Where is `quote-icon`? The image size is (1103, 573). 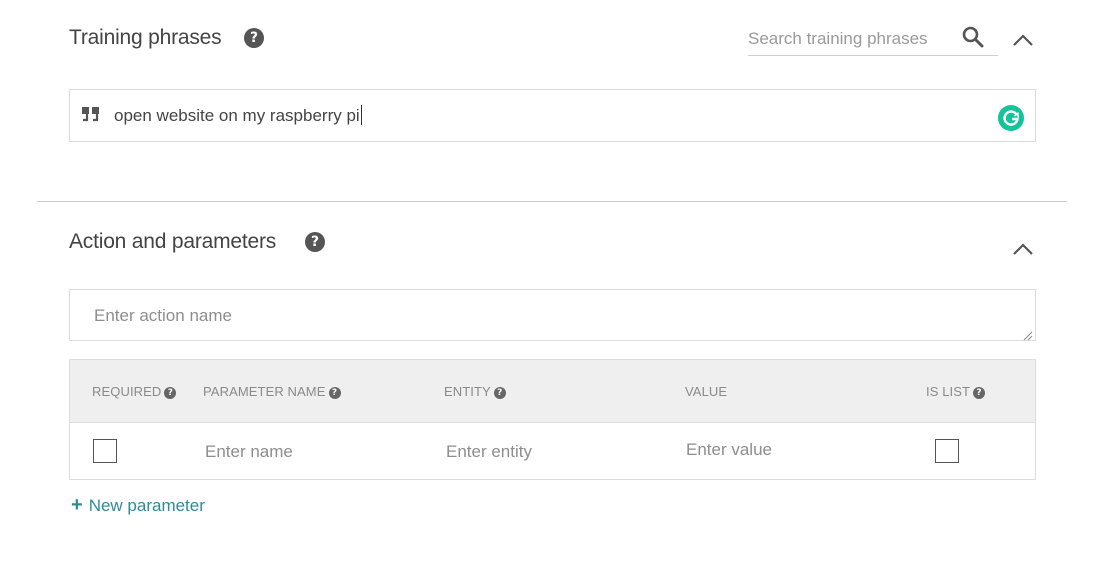 quote-icon is located at coordinates (91, 116).